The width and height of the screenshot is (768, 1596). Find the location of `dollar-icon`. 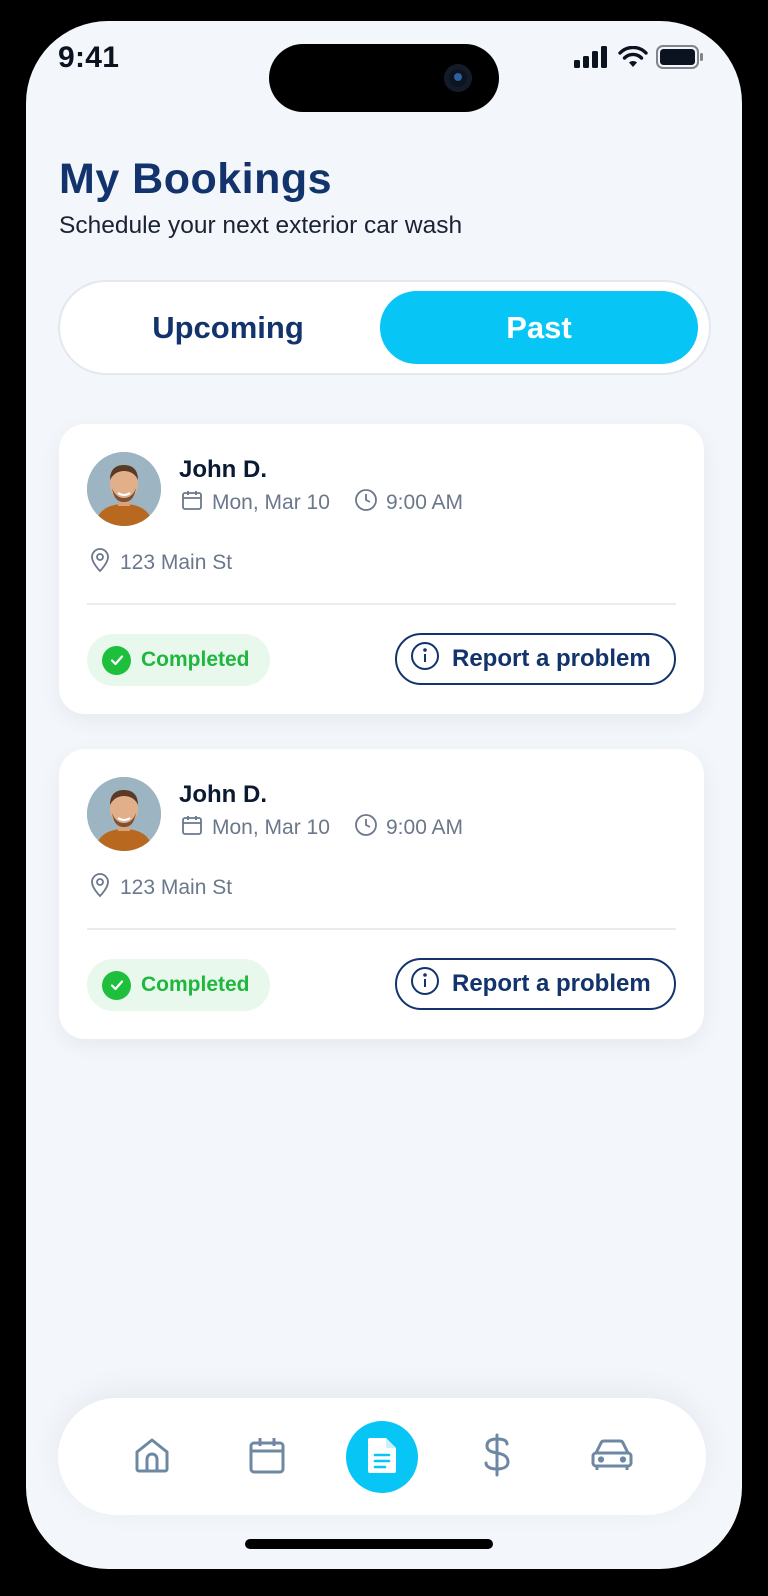

dollar-icon is located at coordinates (497, 1457).